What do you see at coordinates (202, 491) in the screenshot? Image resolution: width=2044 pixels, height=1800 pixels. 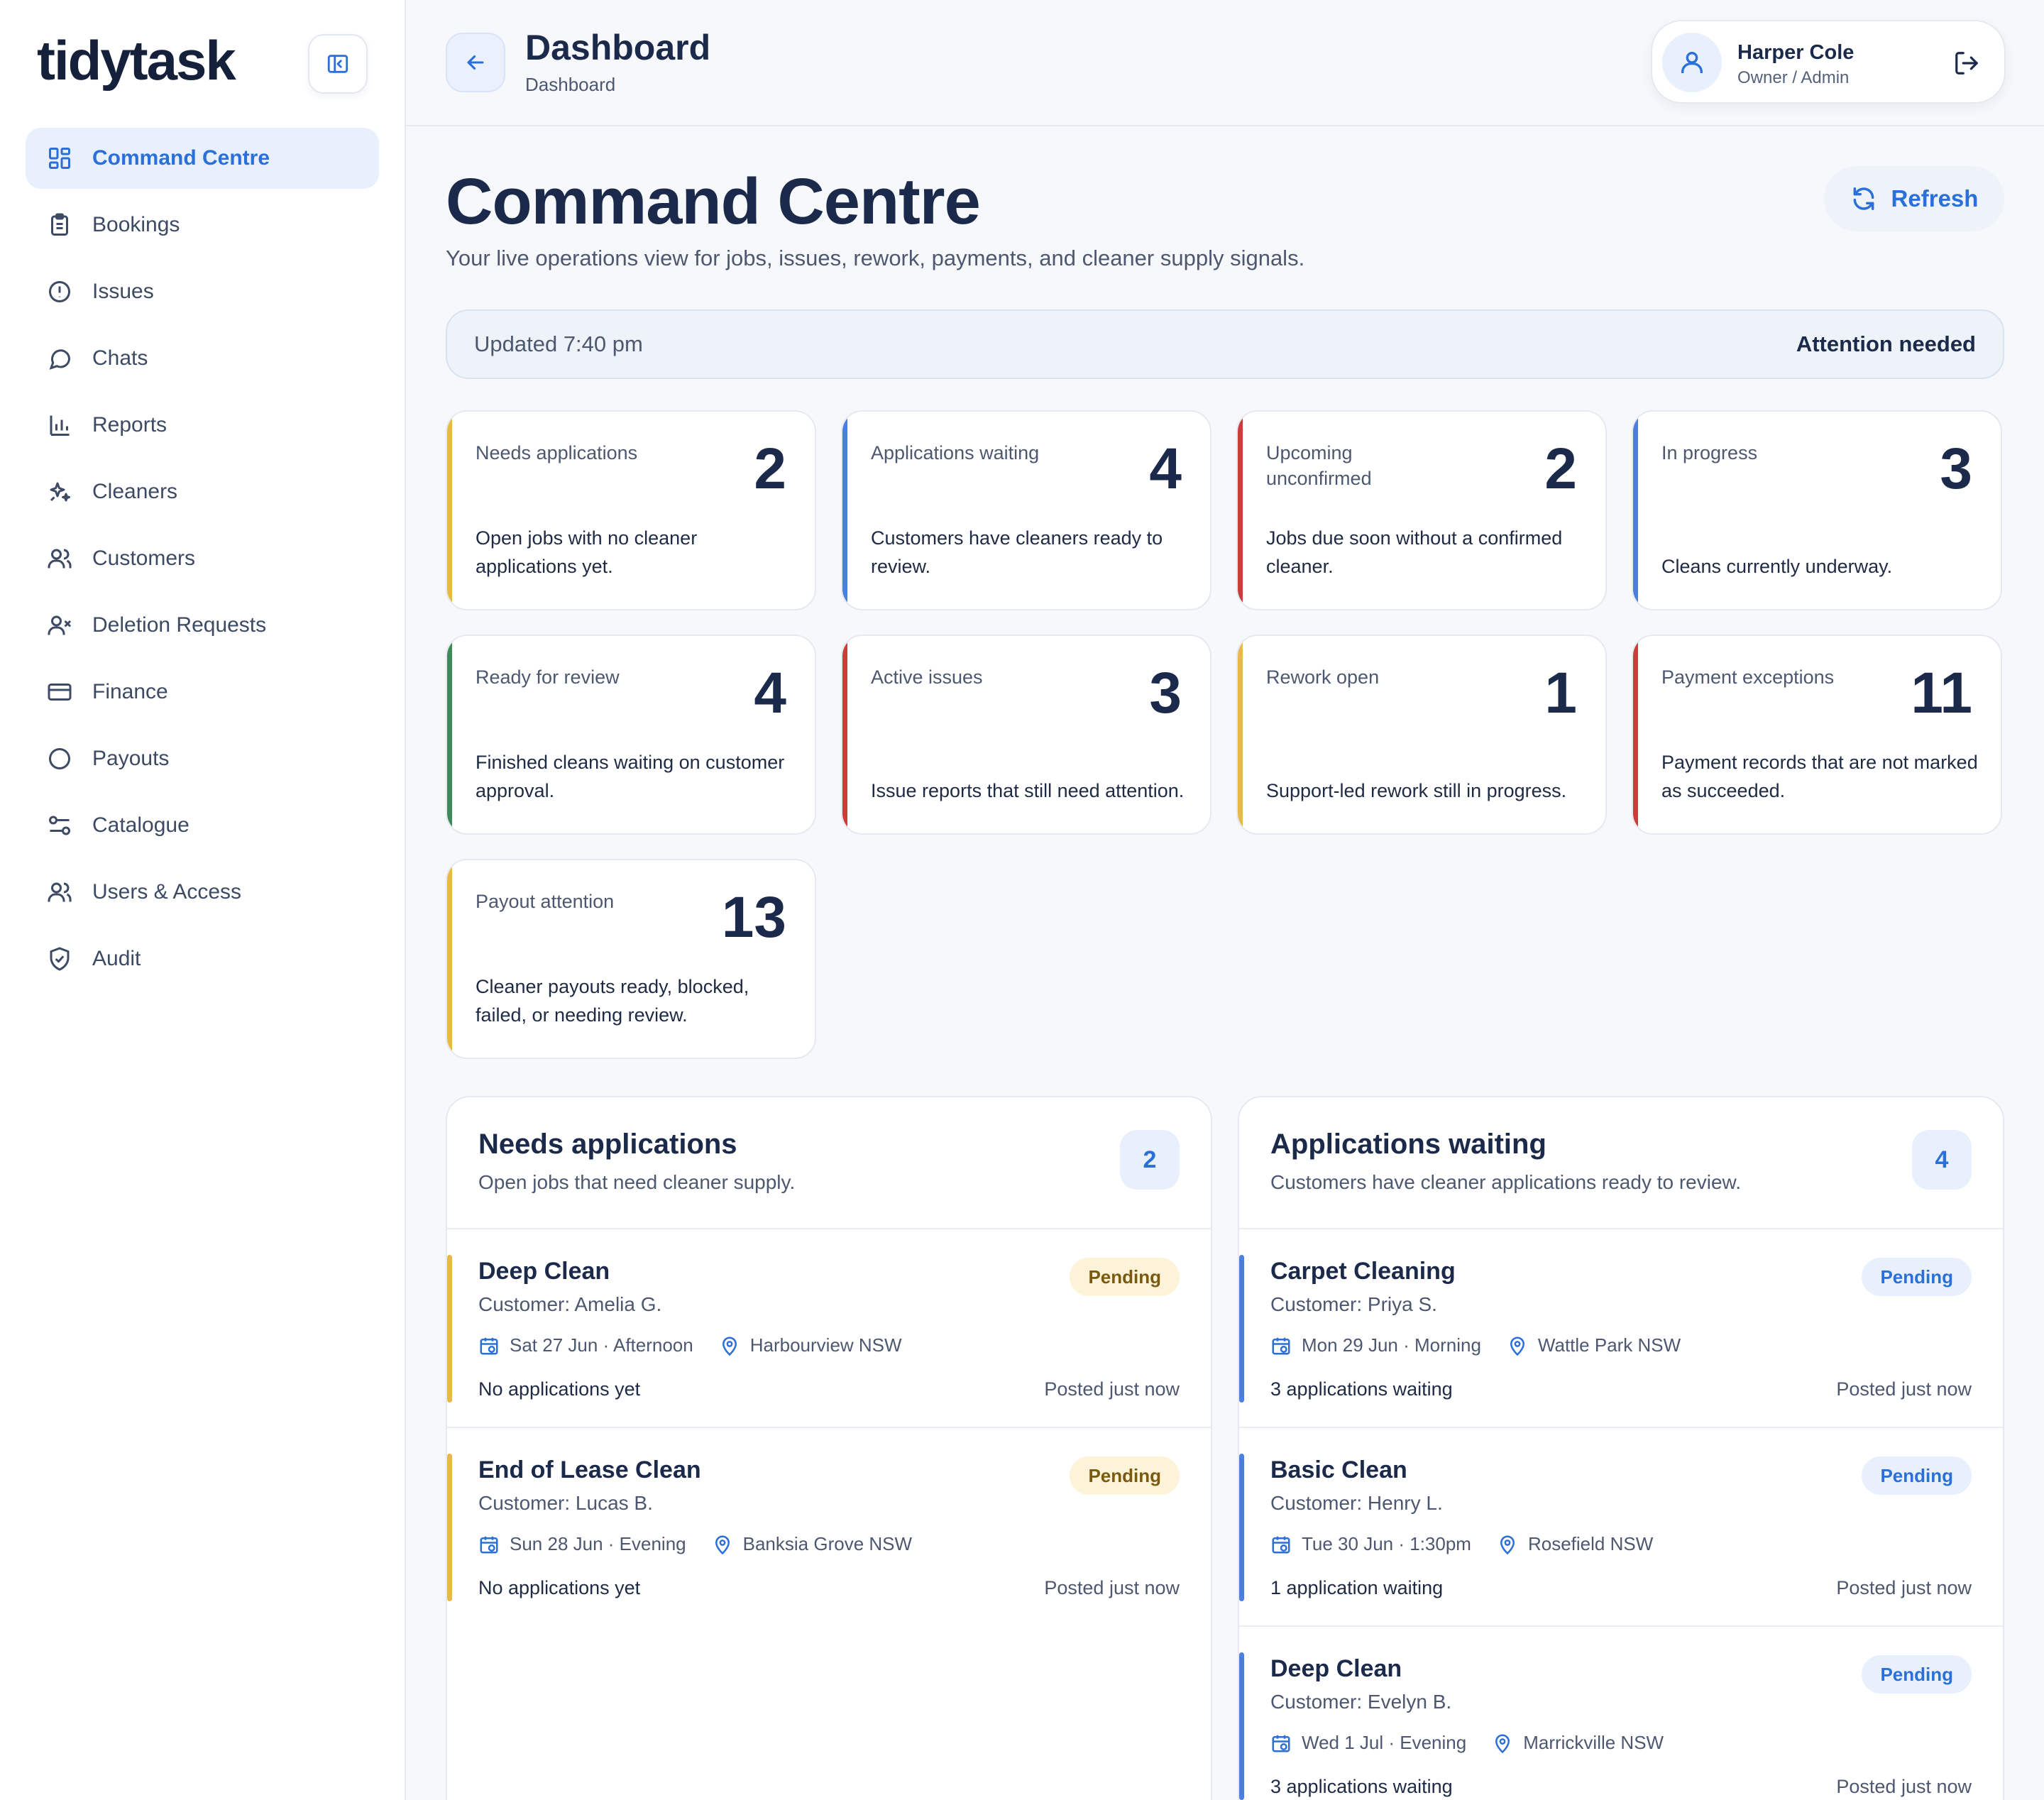 I see `sidebar-item-cleaners: Cleaners` at bounding box center [202, 491].